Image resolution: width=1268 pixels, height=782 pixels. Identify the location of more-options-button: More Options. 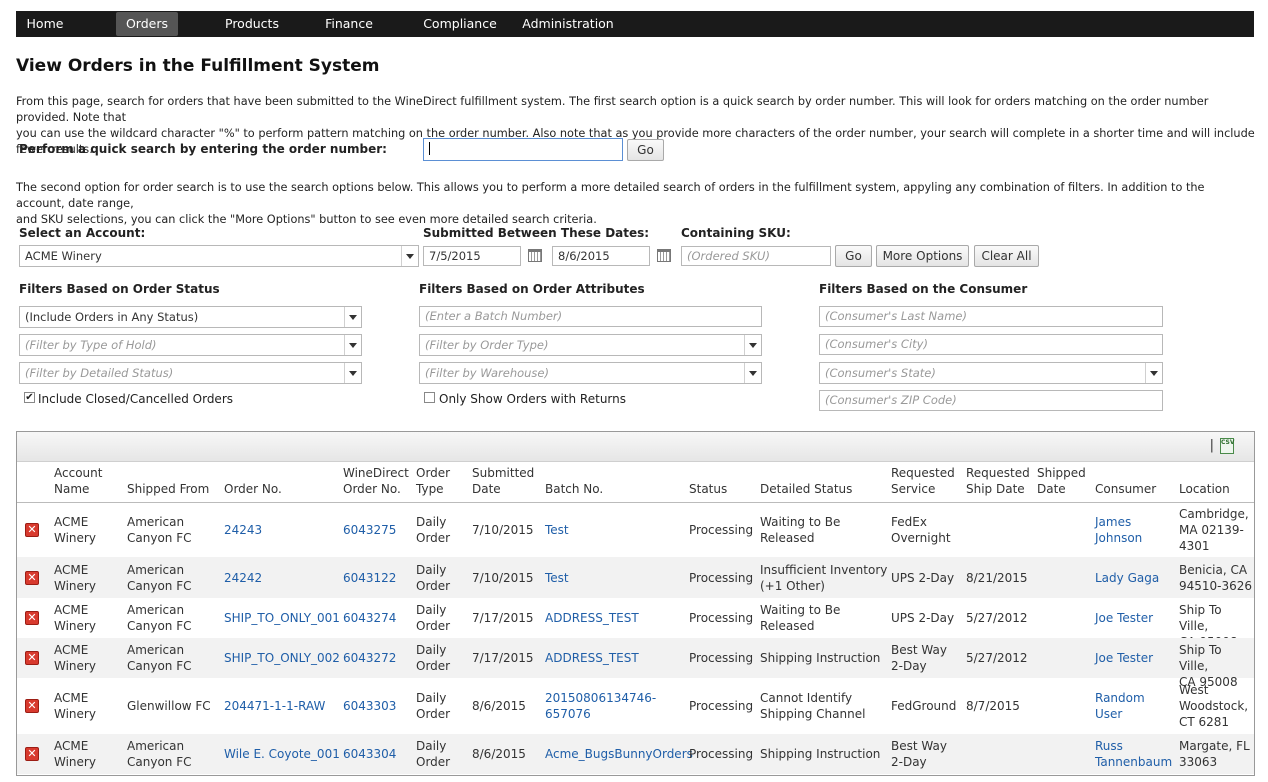
(922, 256).